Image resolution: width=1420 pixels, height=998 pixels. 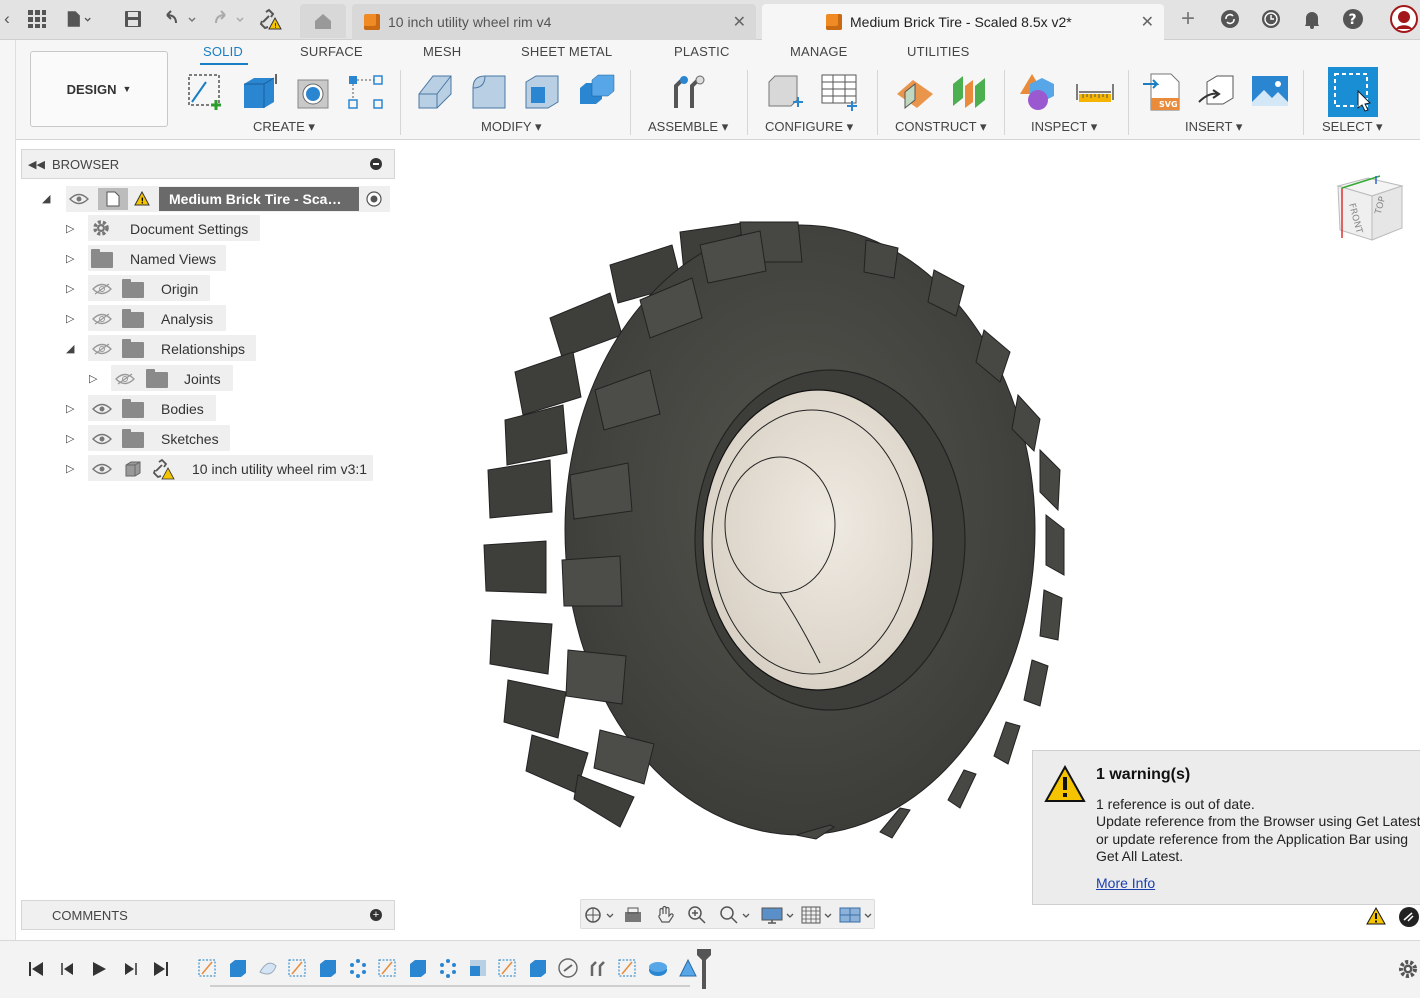 I want to click on step-forward-icon, so click(x=130, y=969).